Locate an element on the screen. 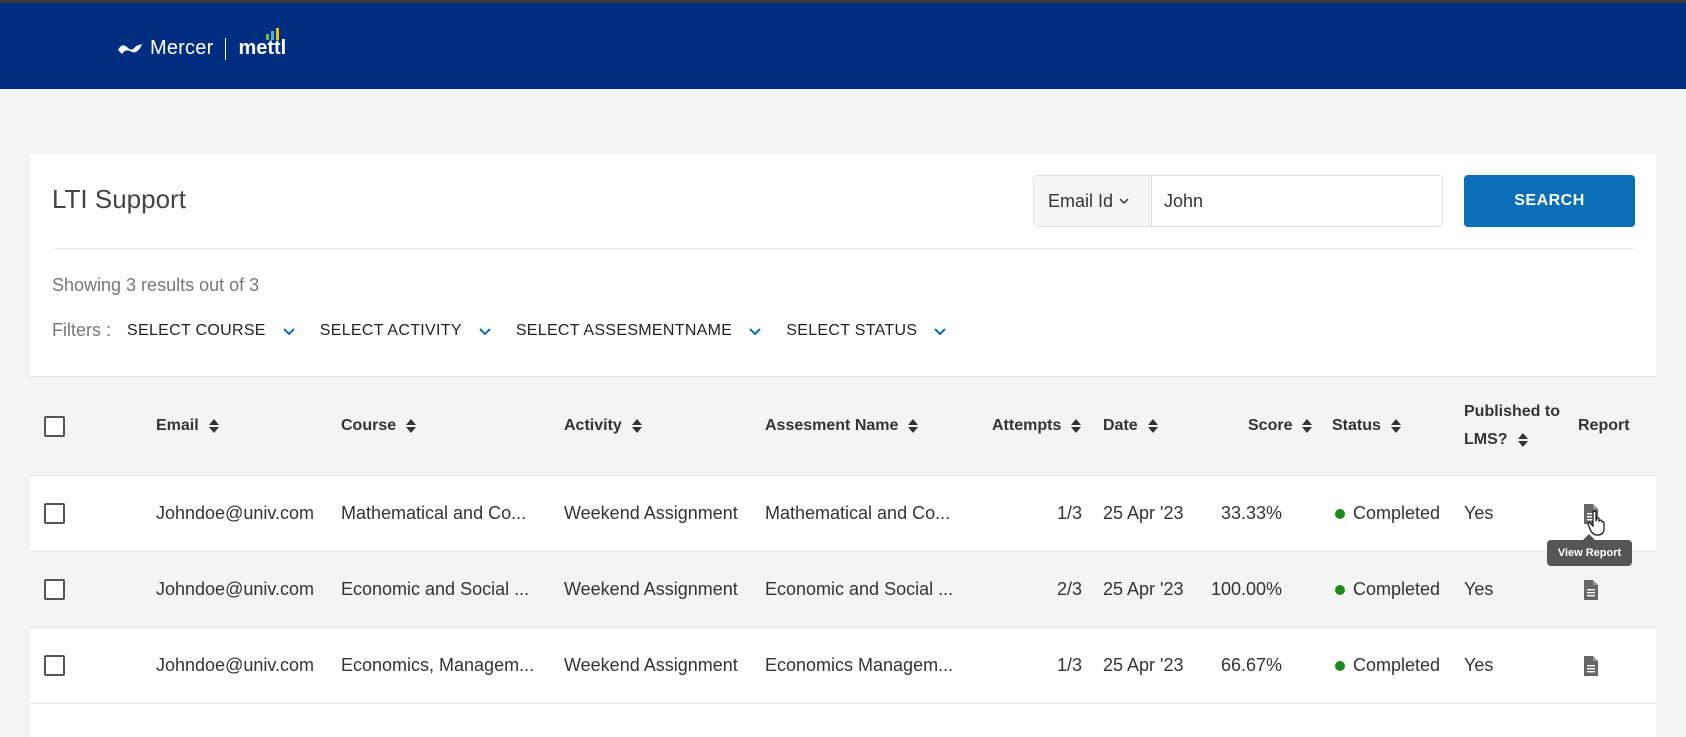 The width and height of the screenshot is (1686, 737). search-group: Email Id is located at coordinates (1238, 201).